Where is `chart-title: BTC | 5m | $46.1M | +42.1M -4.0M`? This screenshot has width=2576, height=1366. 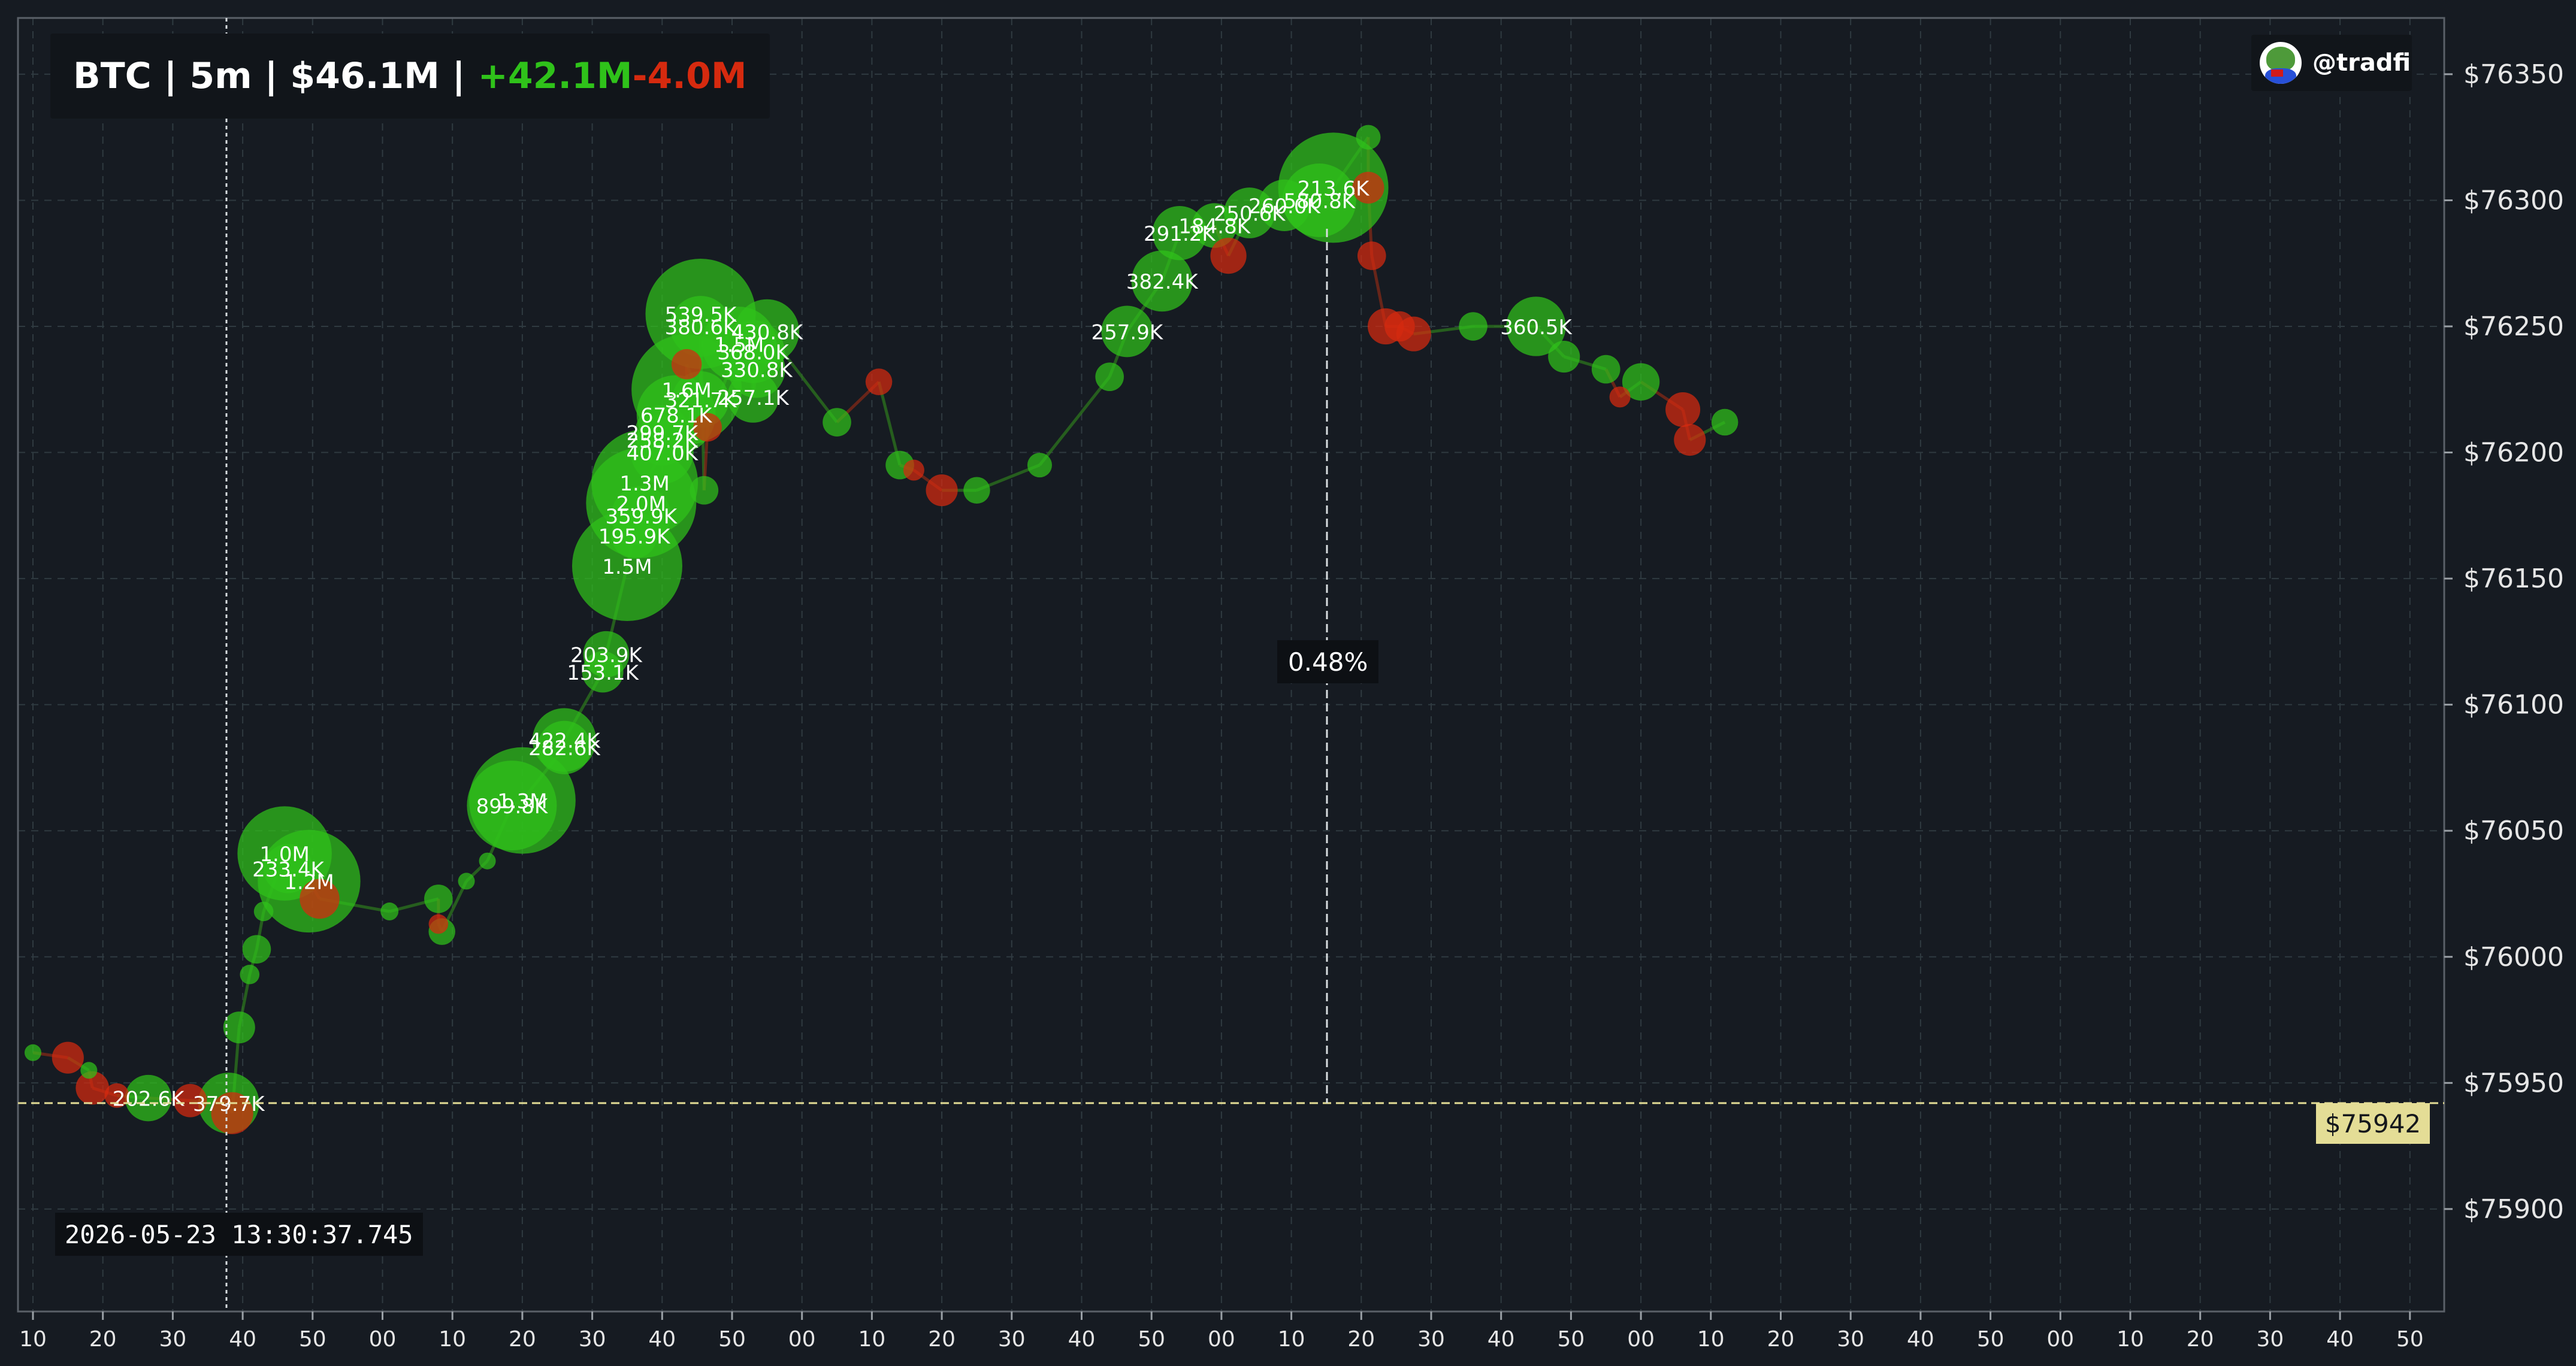
chart-title: BTC | 5m | $46.1M | +42.1M -4.0M is located at coordinates (410, 76).